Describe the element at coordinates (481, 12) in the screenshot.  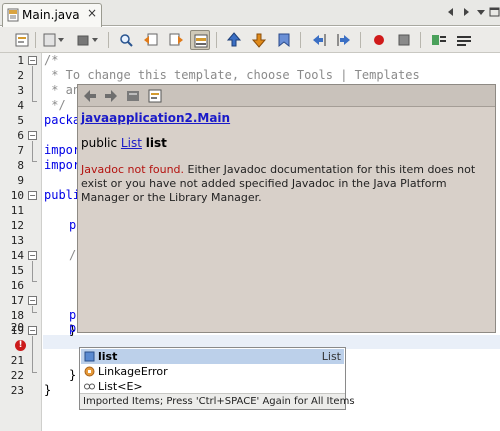
I see `document-list-icon` at that location.